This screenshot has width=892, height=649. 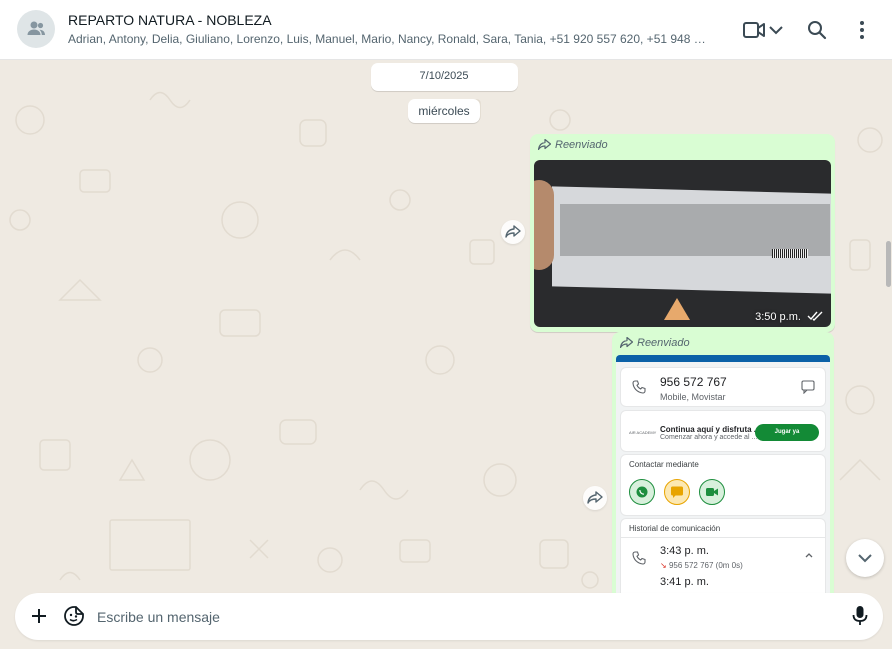 I want to click on whatsapp-contact-button, so click(x=642, y=492).